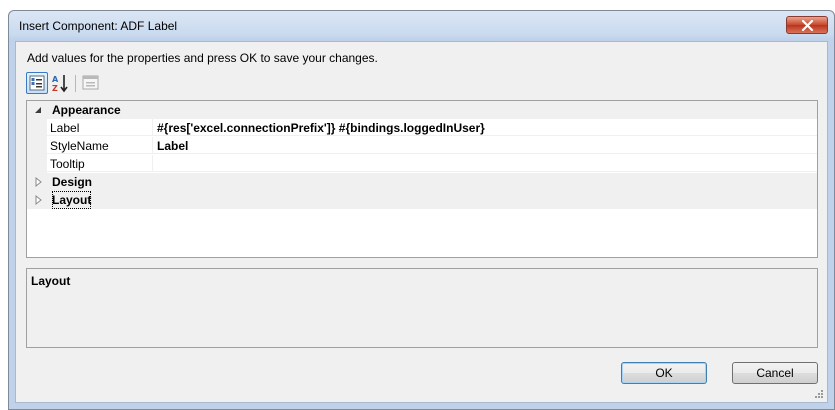  Describe the element at coordinates (39, 110) in the screenshot. I see `collapse-triangle-icon` at that location.